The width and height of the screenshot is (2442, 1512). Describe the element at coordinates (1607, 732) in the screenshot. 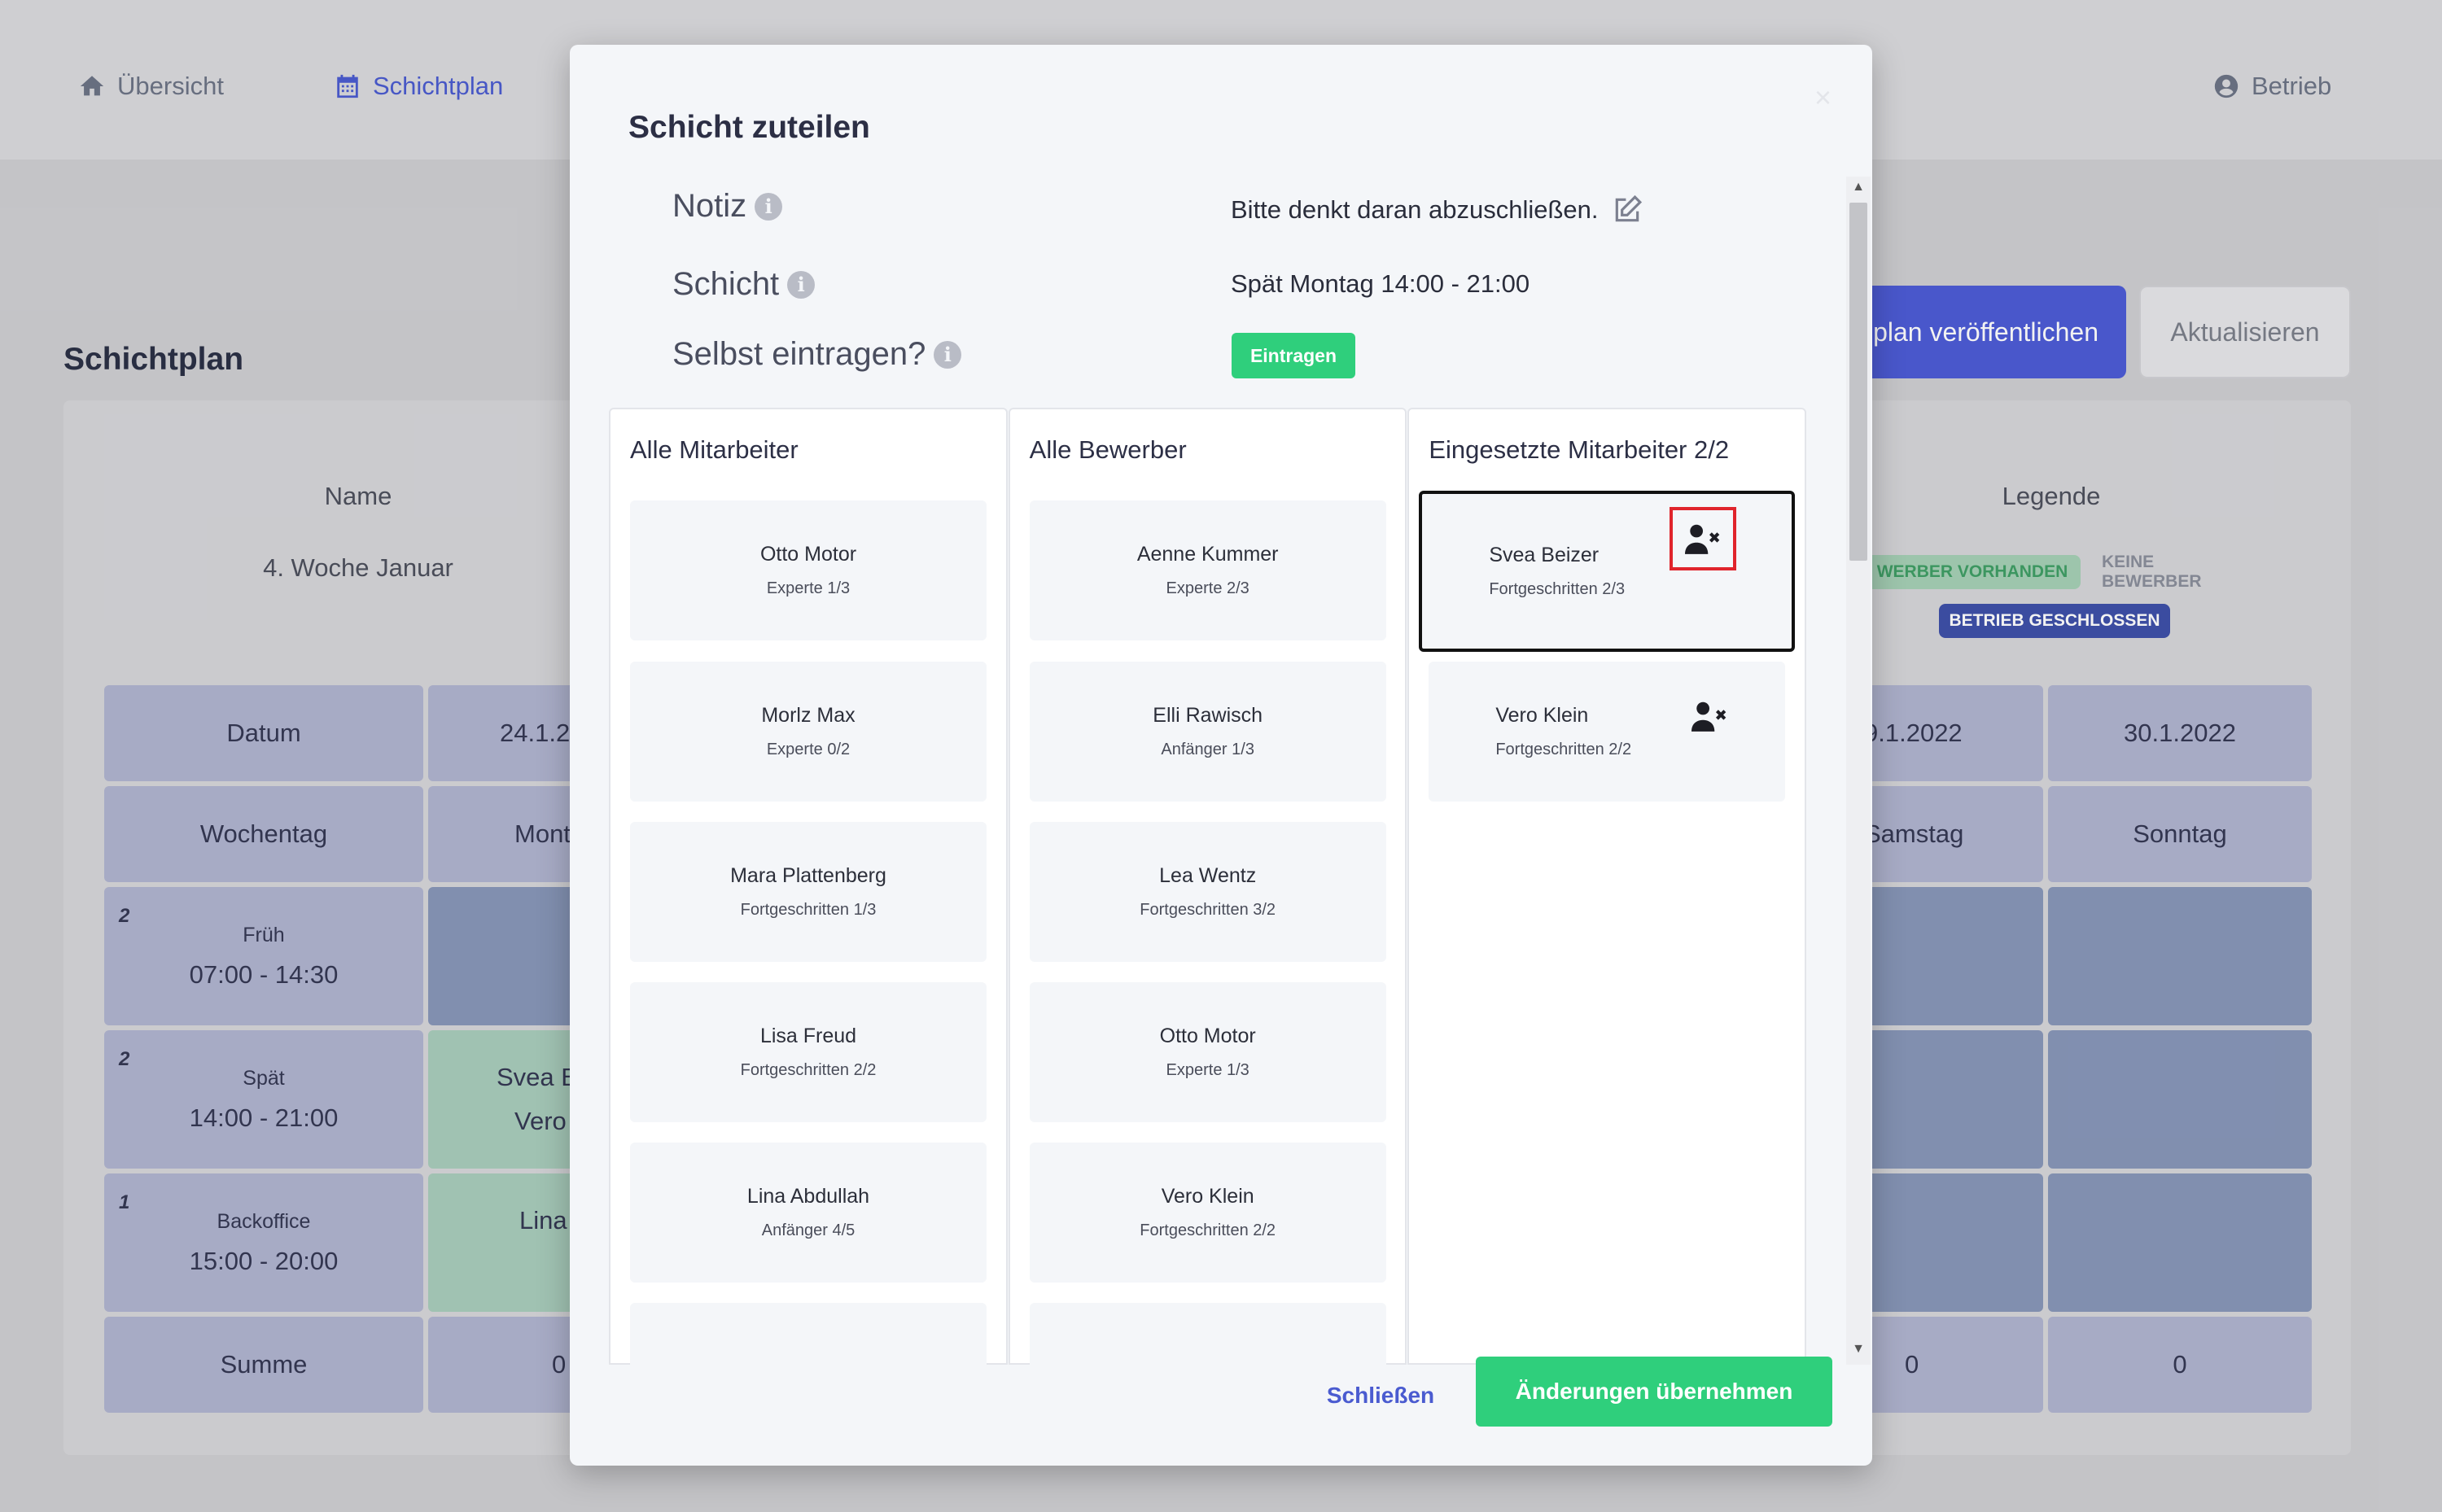

I see `assigned-employee-card: Vero Klein Fortgeschritten 2/2` at that location.